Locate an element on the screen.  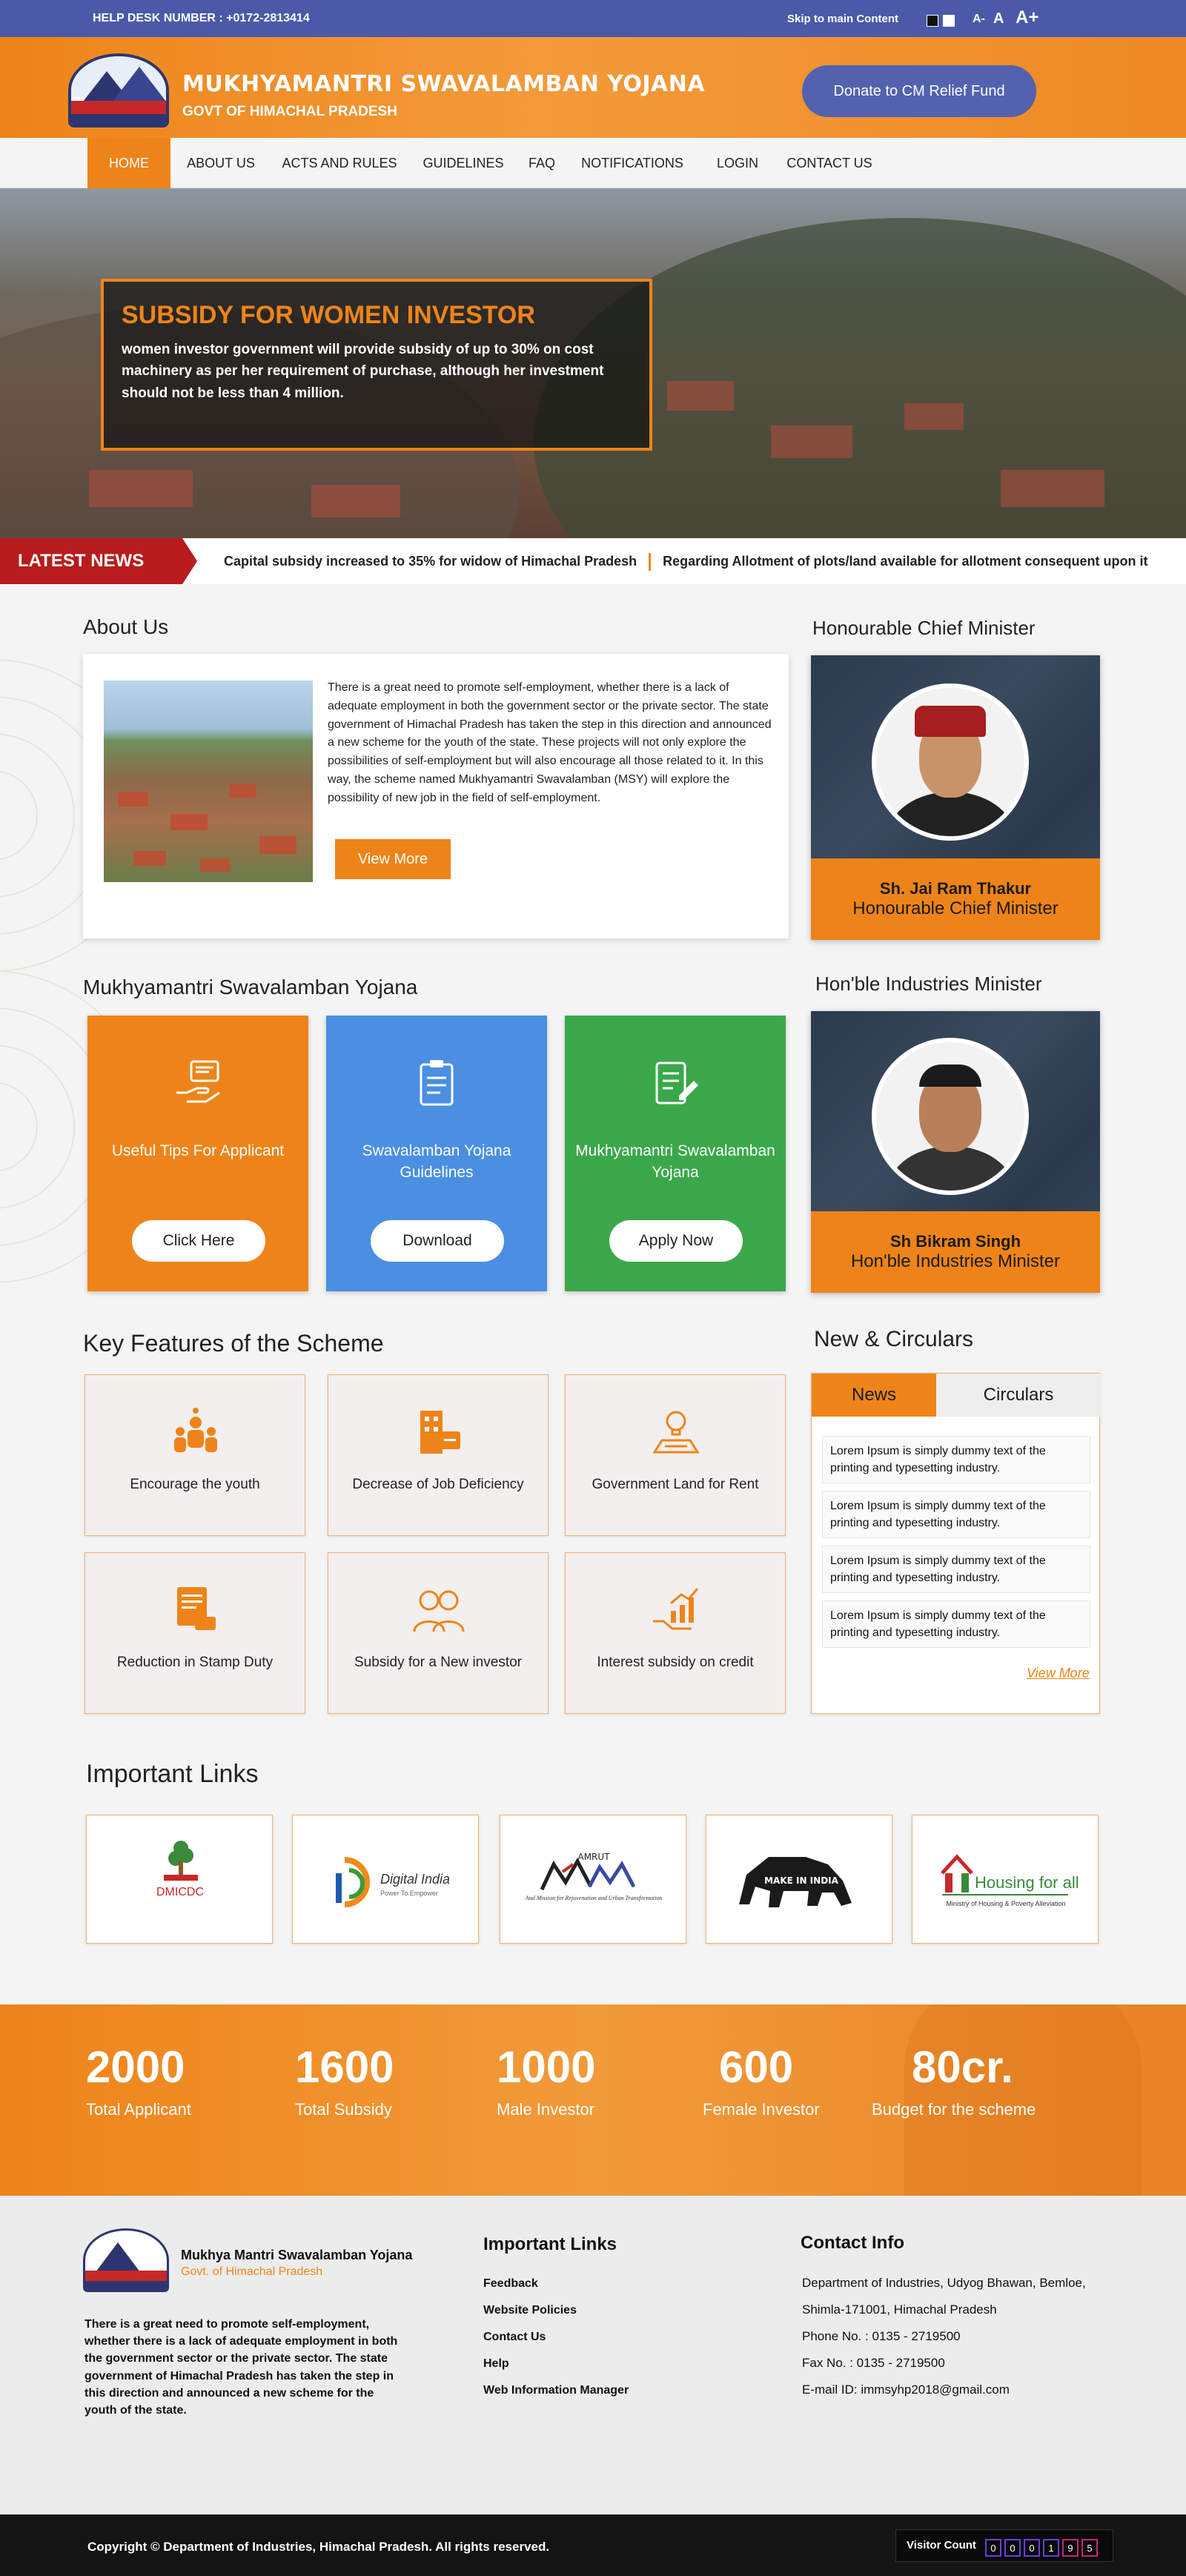
click-here-button: Click Here is located at coordinates (198, 1241).